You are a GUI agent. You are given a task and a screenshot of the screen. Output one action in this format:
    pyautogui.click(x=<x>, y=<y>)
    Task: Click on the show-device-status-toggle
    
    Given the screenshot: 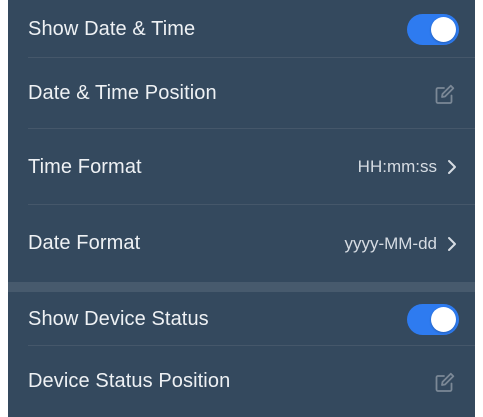 What is the action you would take?
    pyautogui.click(x=433, y=319)
    